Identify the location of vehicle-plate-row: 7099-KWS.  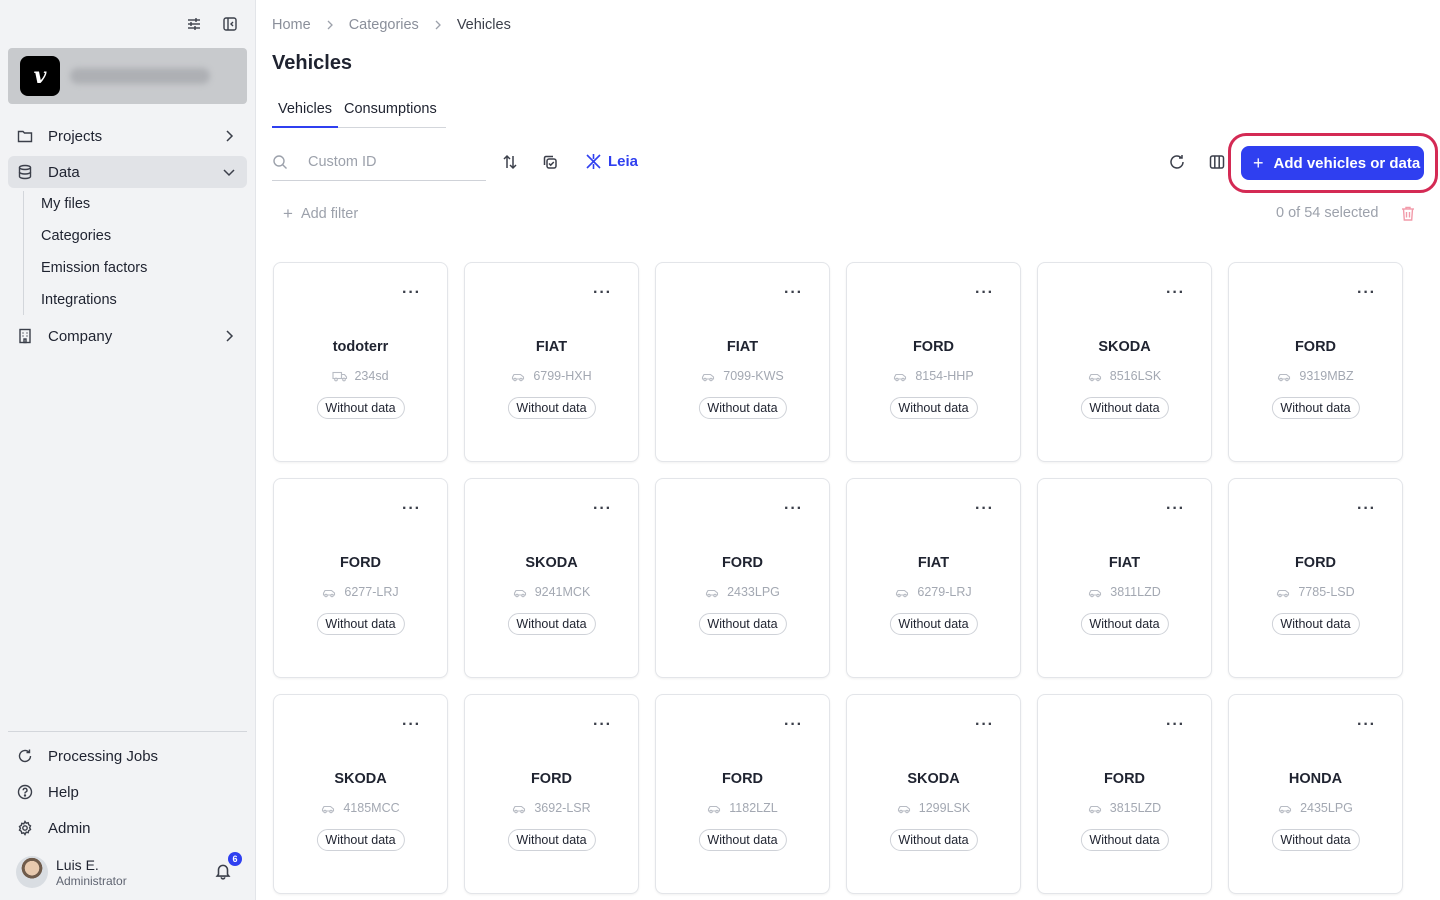
(742, 376).